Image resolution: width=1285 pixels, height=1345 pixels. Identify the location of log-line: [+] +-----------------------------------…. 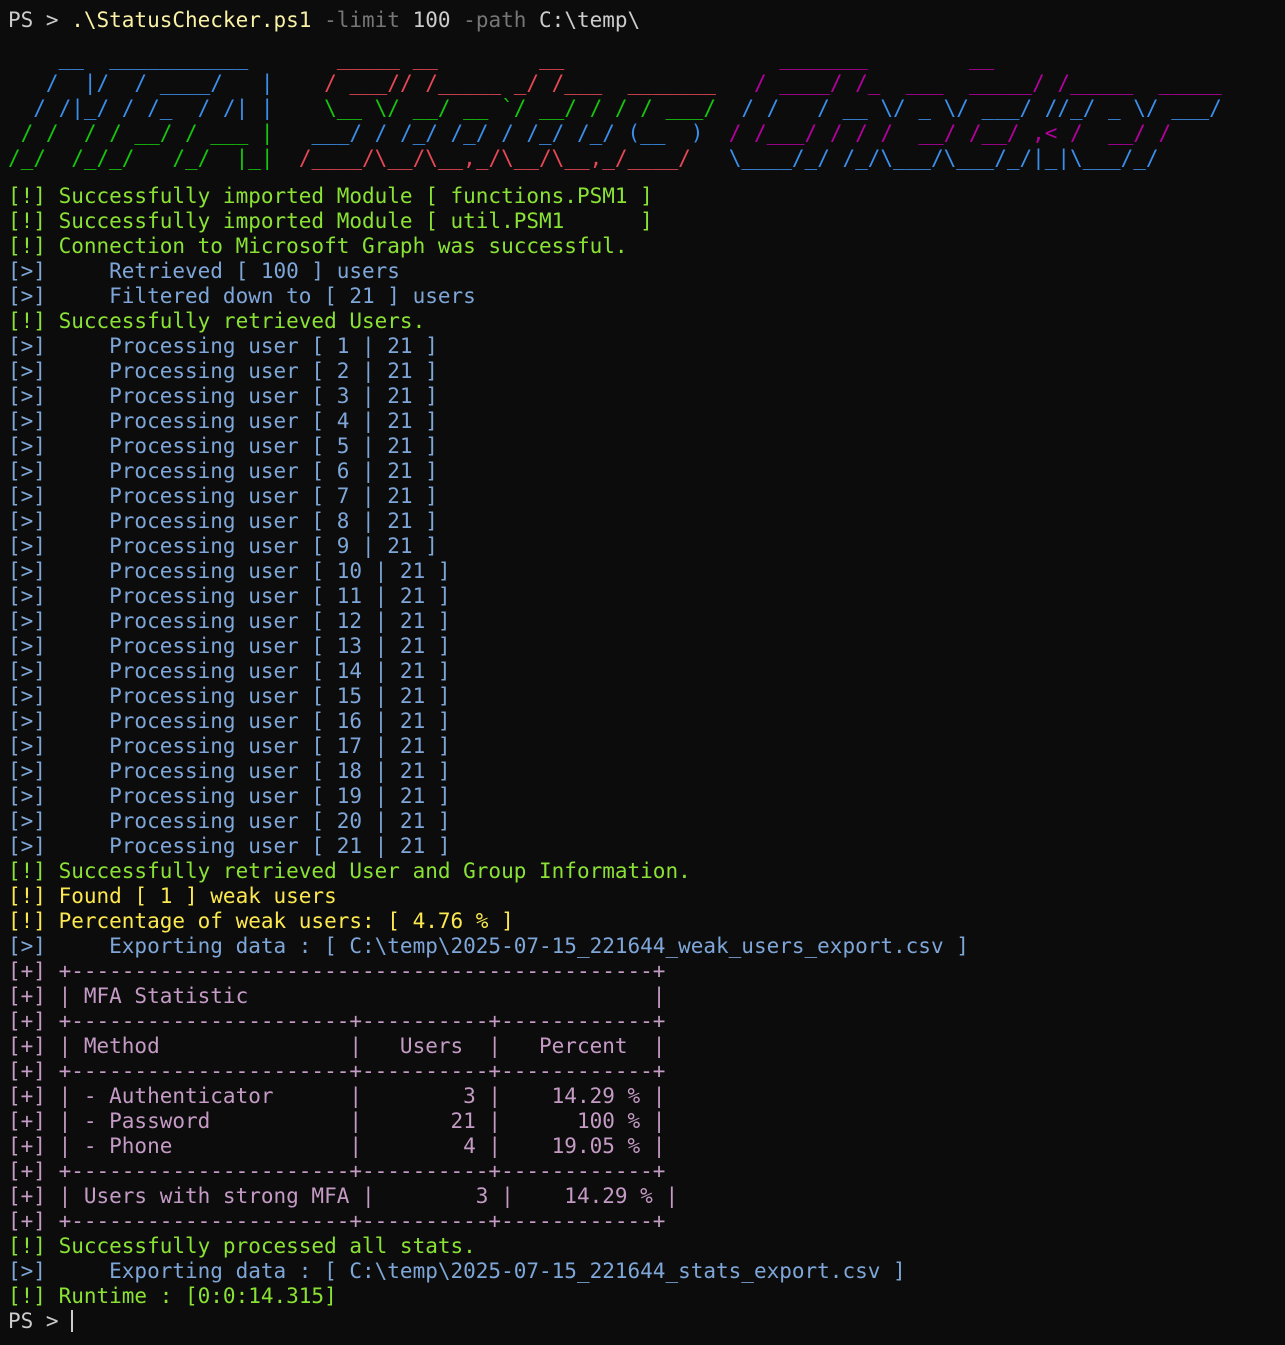
(337, 971).